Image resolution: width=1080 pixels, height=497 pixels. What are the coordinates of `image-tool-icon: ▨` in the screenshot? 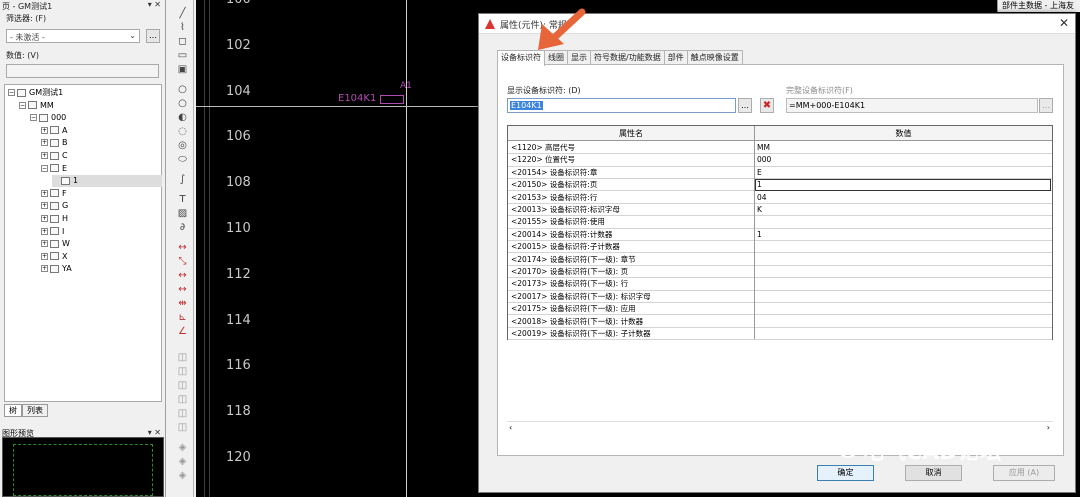 It's located at (182, 213).